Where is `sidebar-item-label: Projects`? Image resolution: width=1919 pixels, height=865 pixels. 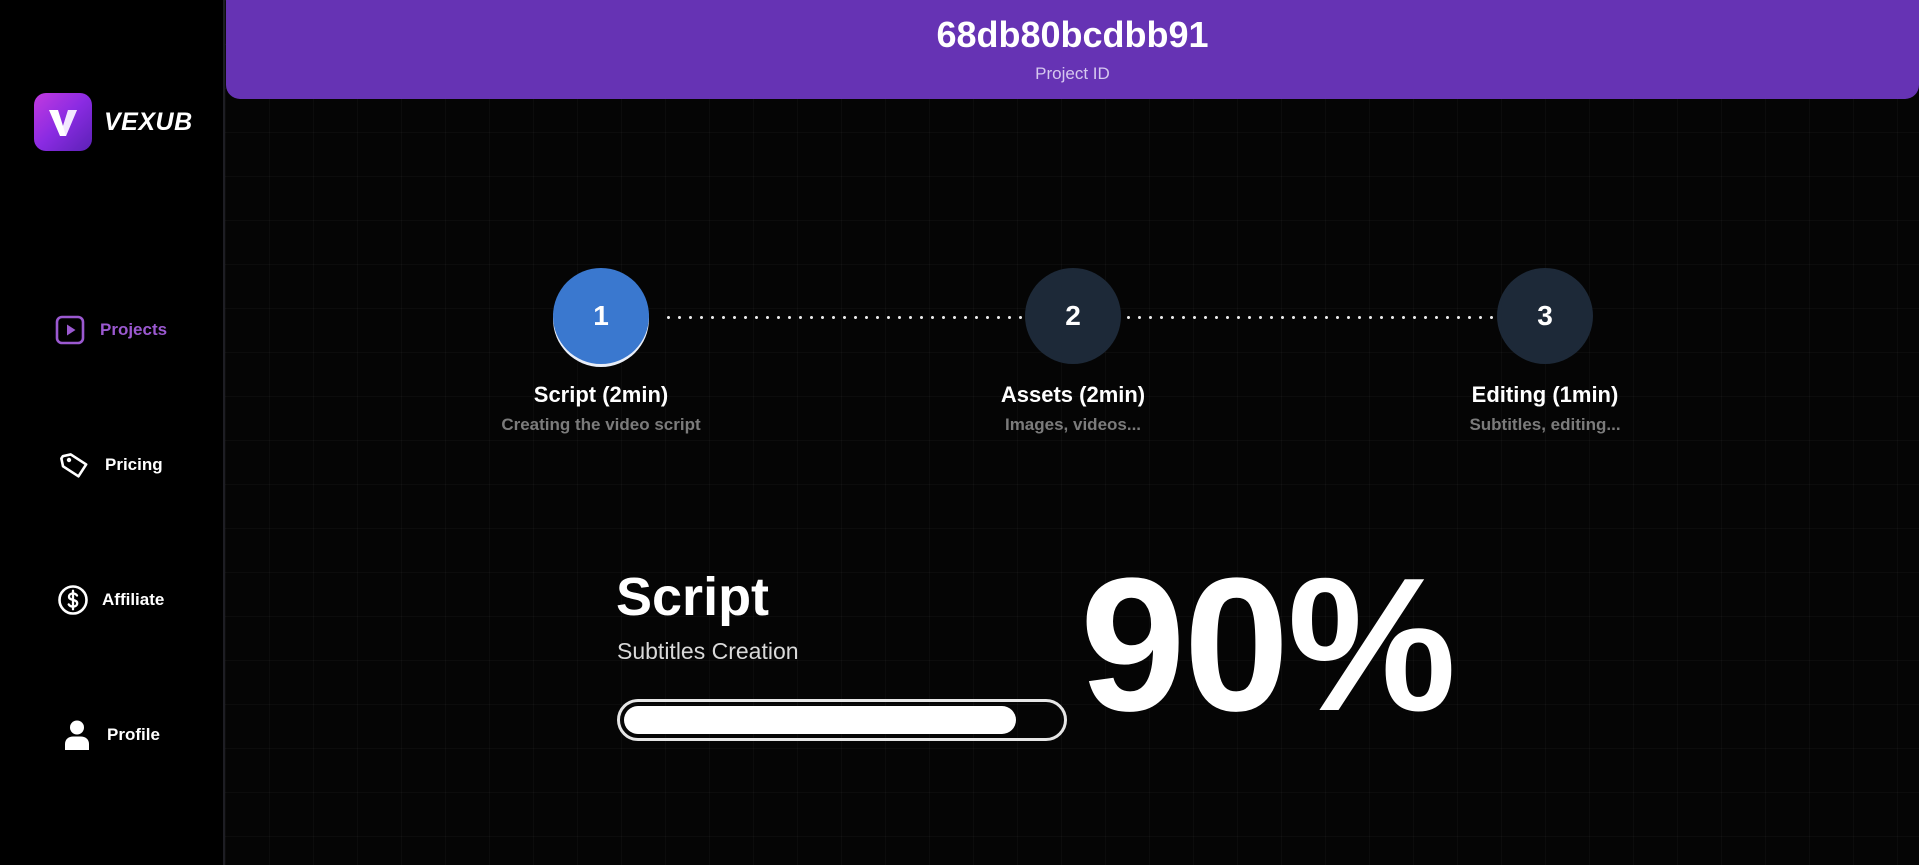 sidebar-item-label: Projects is located at coordinates (134, 329).